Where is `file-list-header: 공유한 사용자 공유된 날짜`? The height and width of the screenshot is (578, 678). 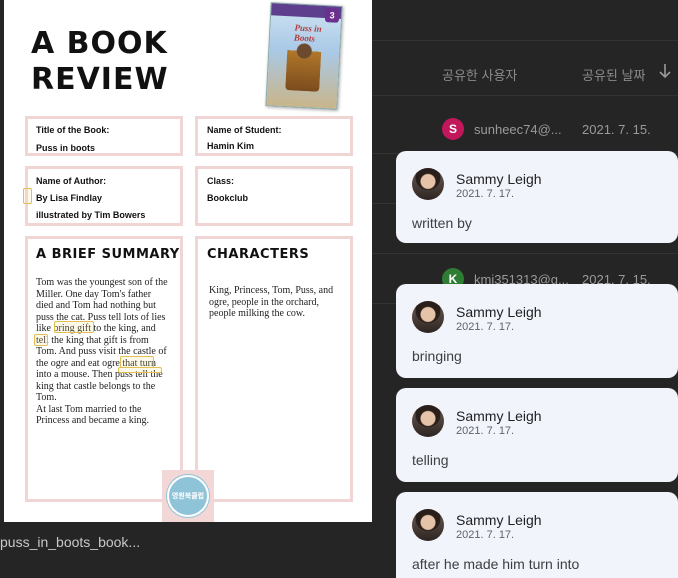
file-list-header: 공유한 사용자 공유된 날짜 is located at coordinates (525, 68).